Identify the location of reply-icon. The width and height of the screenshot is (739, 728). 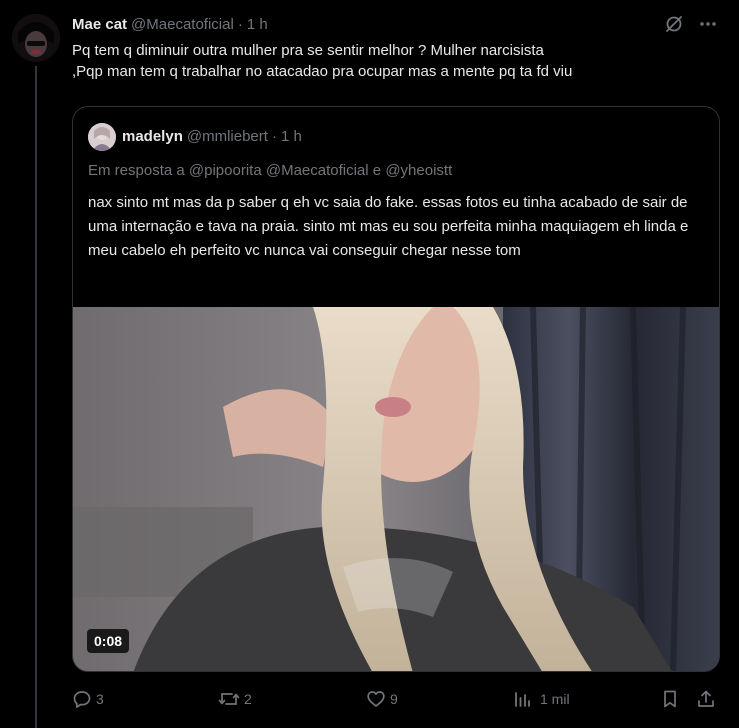
(82, 699).